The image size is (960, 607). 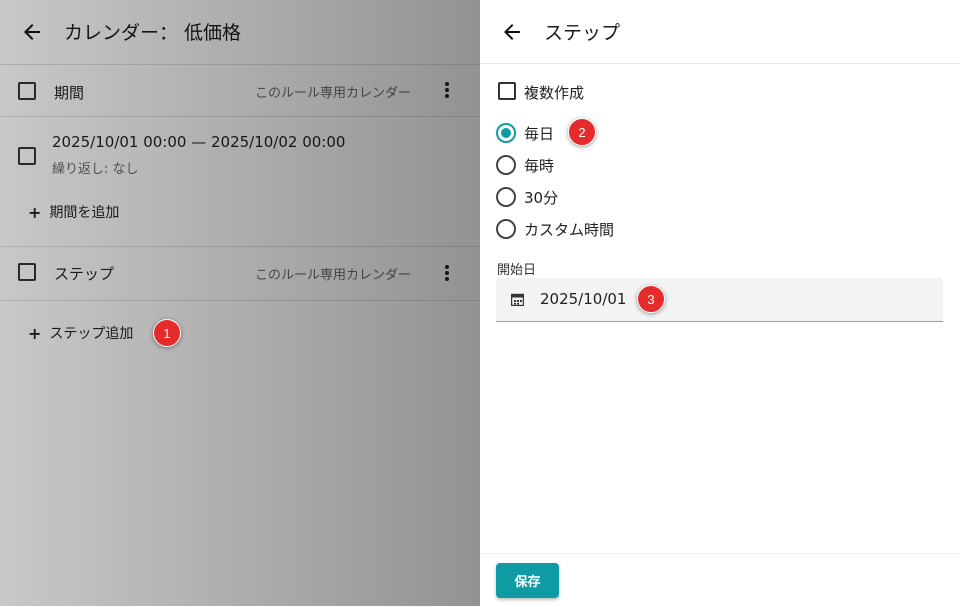 I want to click on multi-create-label: 複数作成, so click(x=554, y=93).